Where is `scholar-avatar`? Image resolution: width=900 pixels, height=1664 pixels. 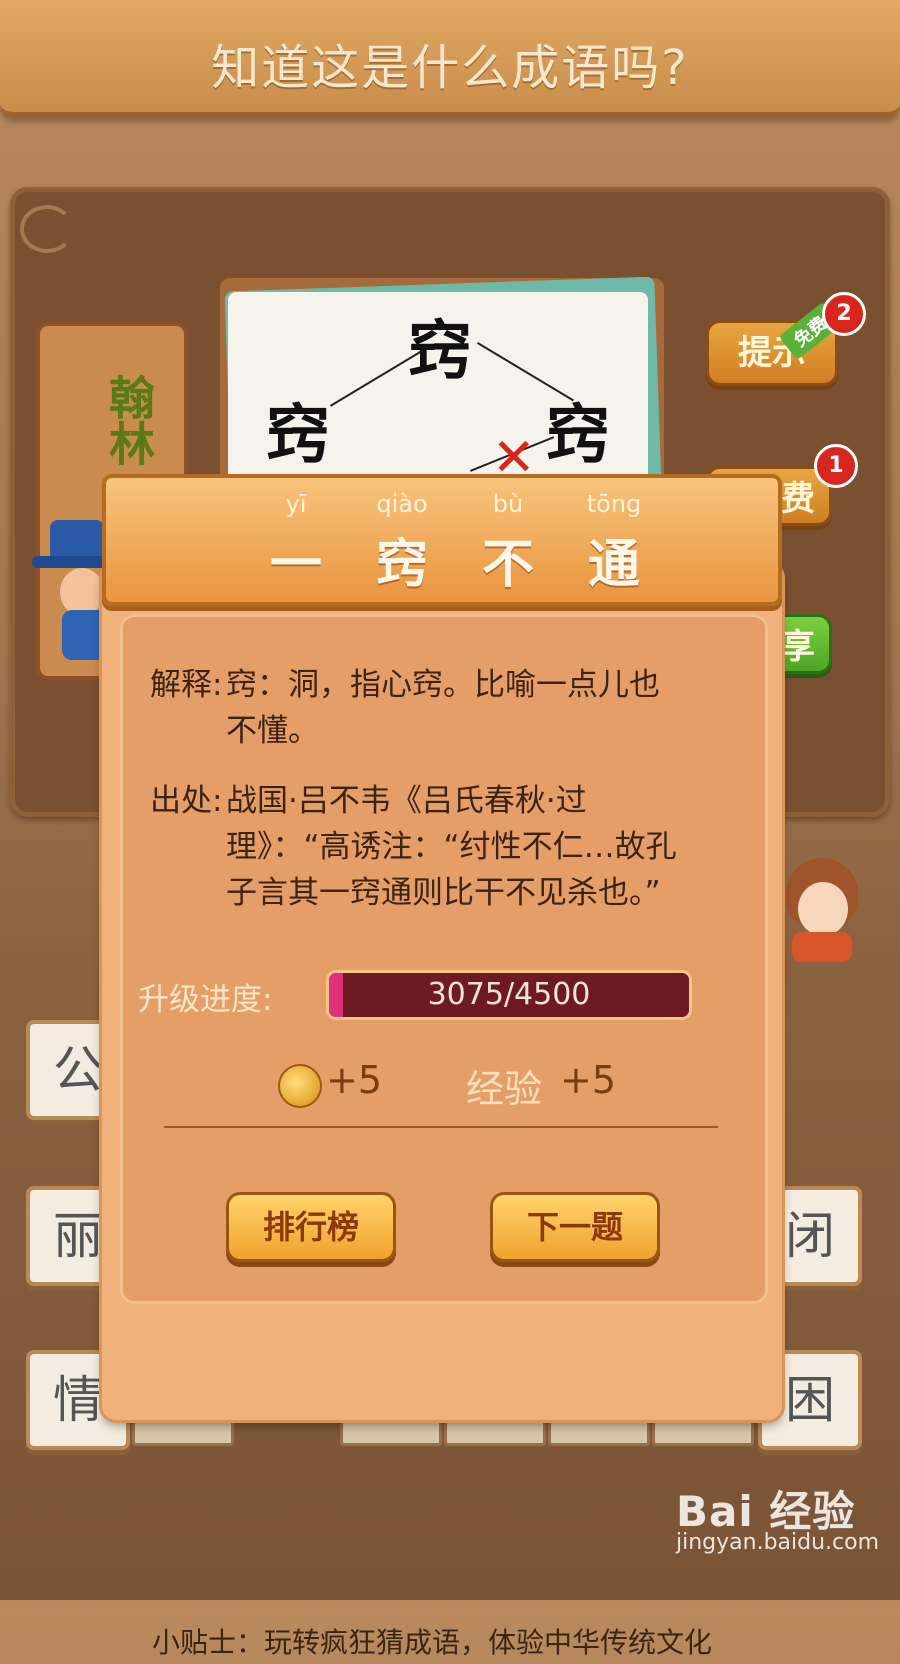 scholar-avatar is located at coordinates (72, 590).